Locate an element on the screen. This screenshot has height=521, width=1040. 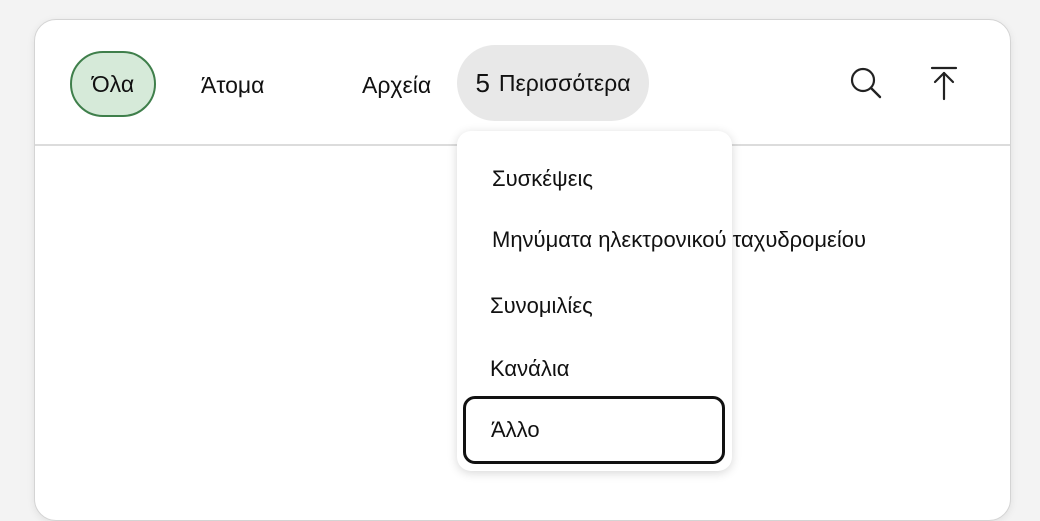
more-count: 5 is located at coordinates (482, 82).